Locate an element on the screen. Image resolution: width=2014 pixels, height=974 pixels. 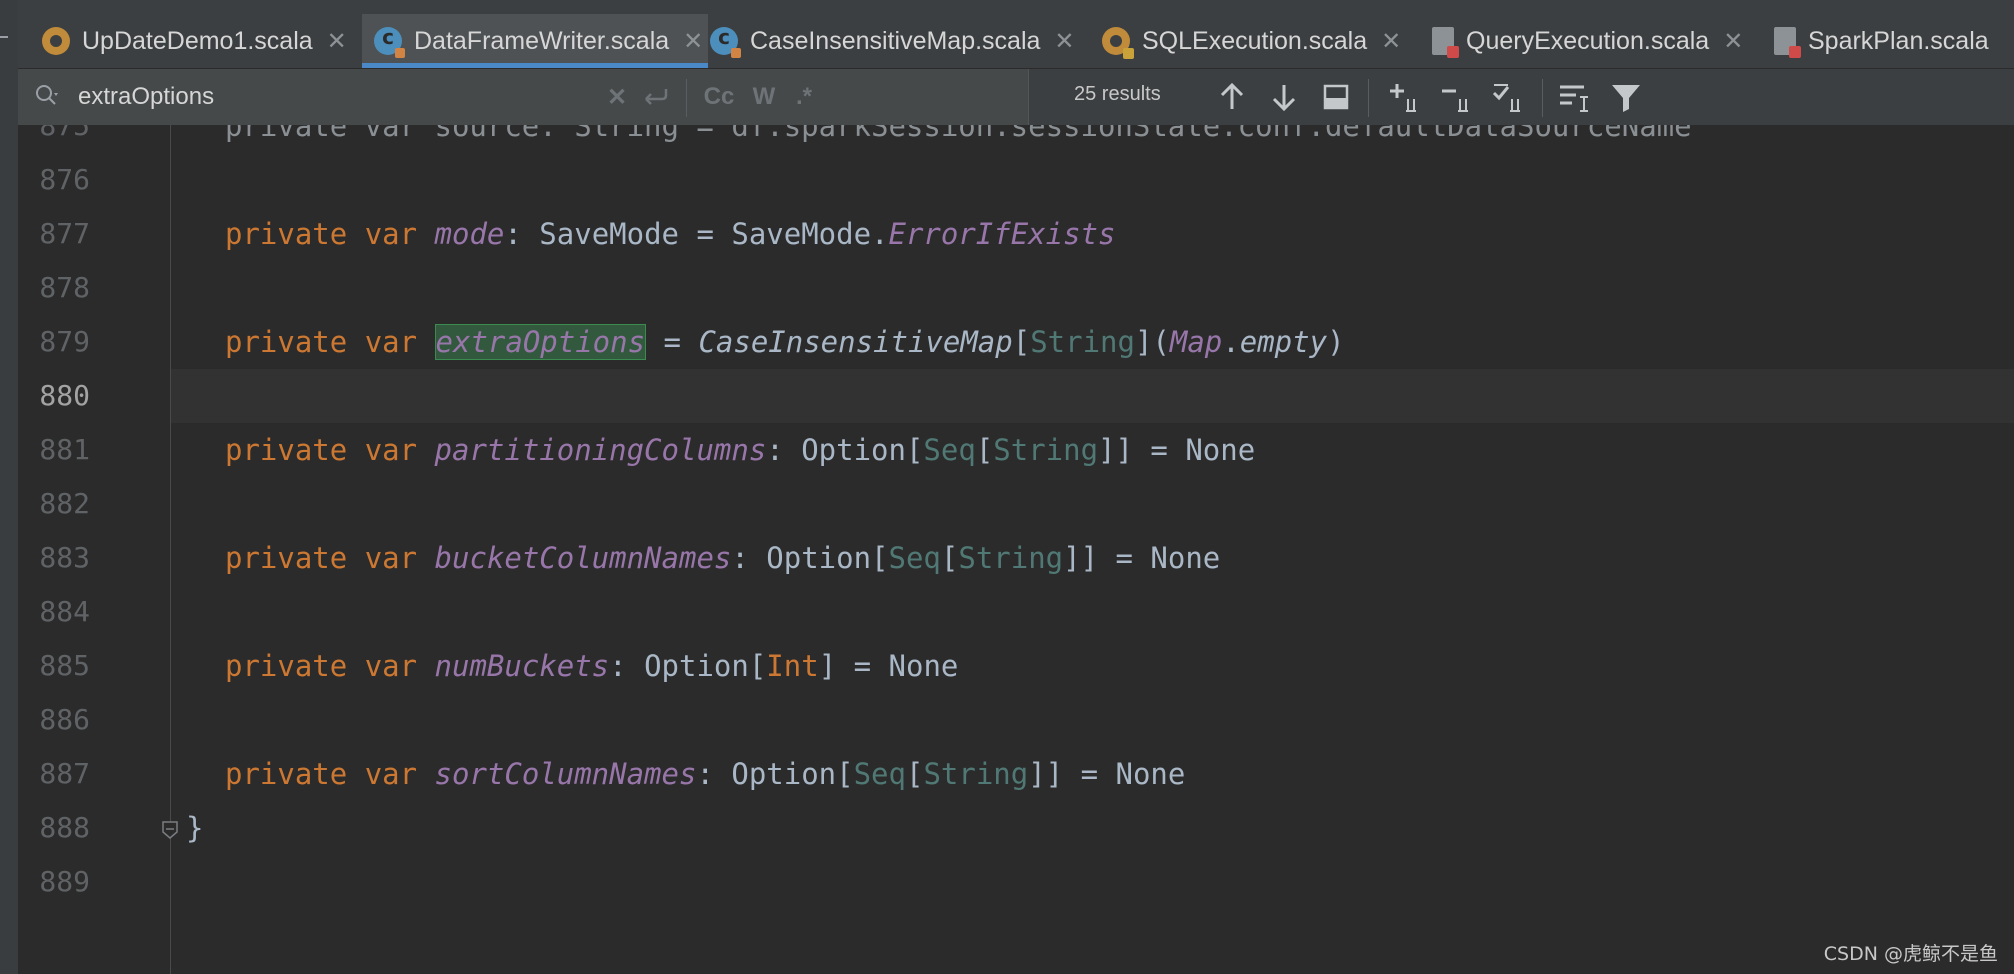
arrow-up-icon is located at coordinates (1232, 97).